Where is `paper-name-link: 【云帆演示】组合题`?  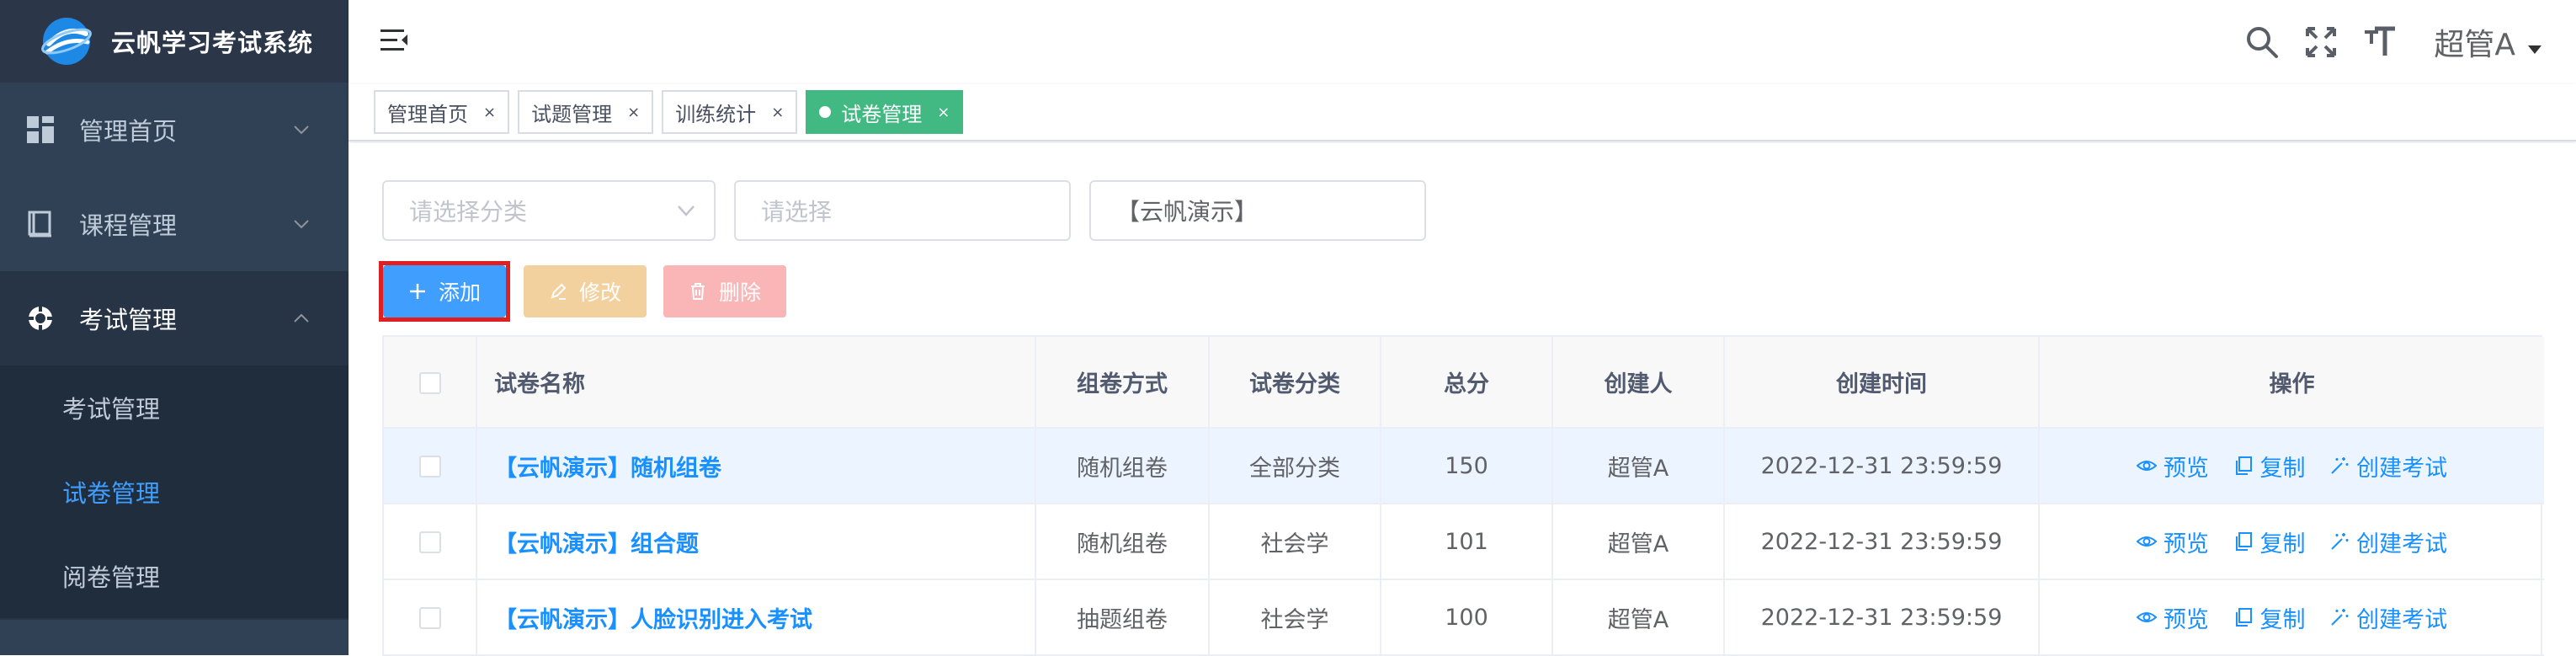 paper-name-link: 【云帆演示】组合题 is located at coordinates (597, 544).